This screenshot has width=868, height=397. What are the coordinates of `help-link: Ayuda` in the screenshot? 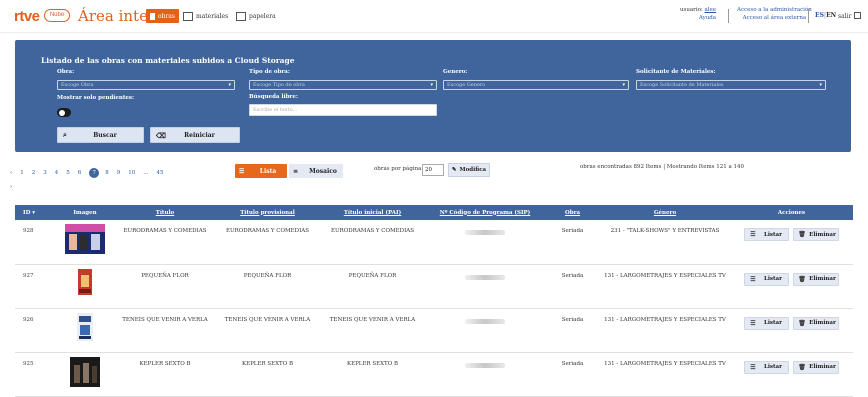 It's located at (707, 18).